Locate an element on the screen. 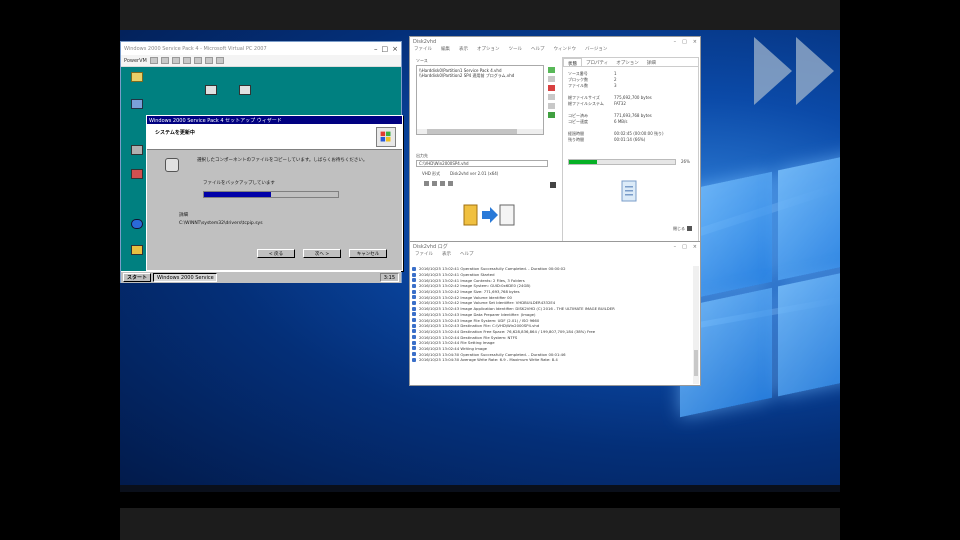 This screenshot has height=540, width=960. add-icon is located at coordinates (551, 70).